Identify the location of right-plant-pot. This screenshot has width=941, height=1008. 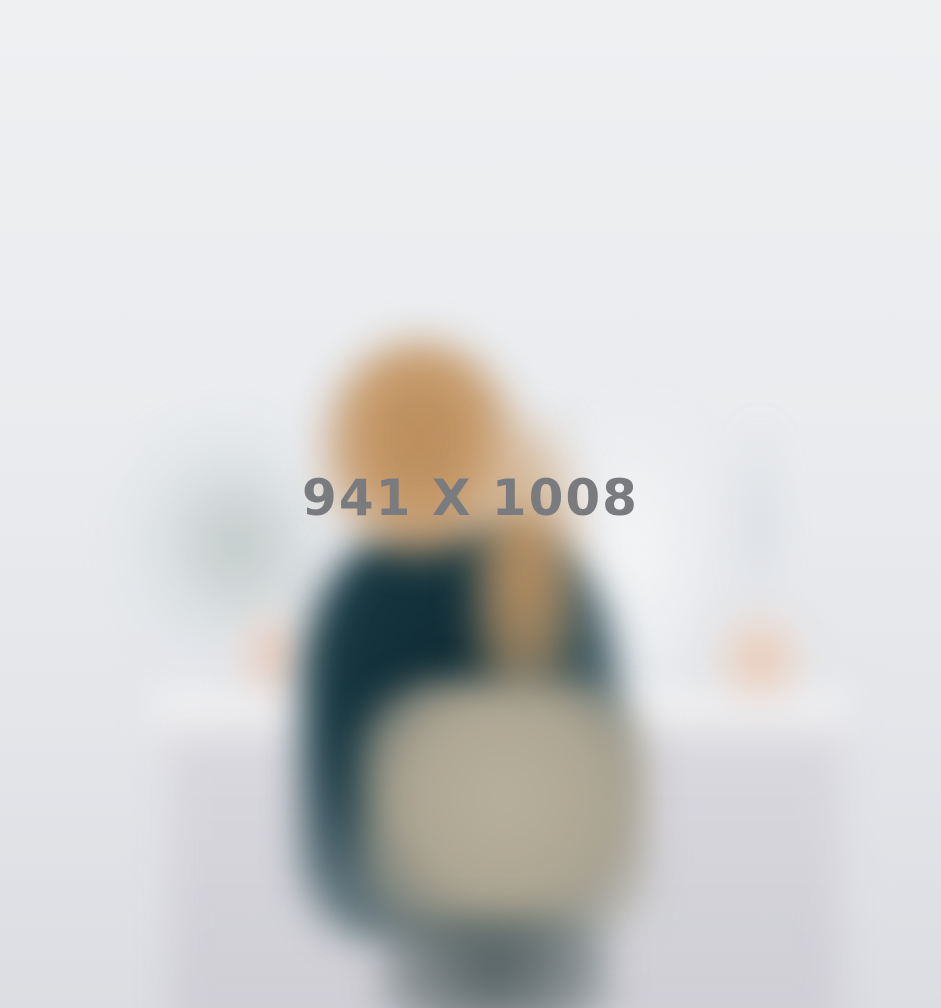
(760, 655).